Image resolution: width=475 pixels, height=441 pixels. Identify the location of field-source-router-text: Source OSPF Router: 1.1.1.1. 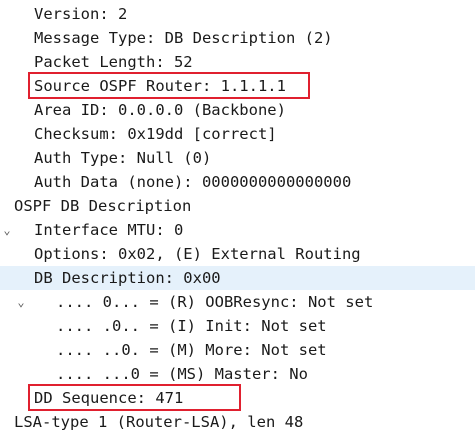
(160, 86).